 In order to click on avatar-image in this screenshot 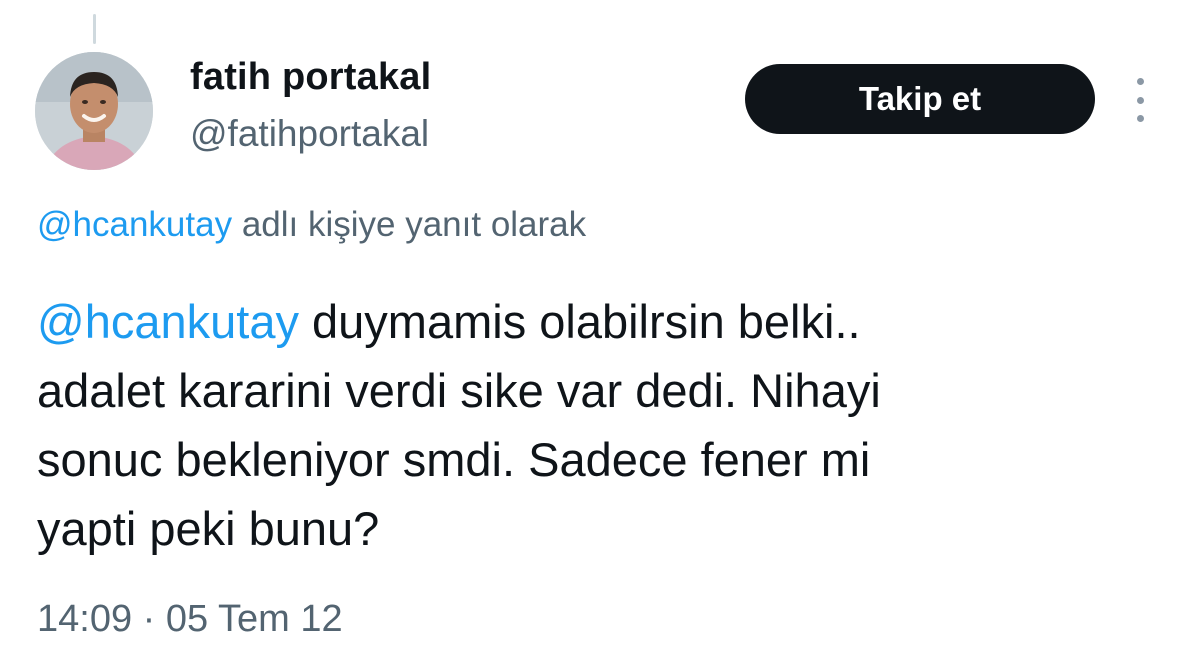, I will do `click(94, 111)`.